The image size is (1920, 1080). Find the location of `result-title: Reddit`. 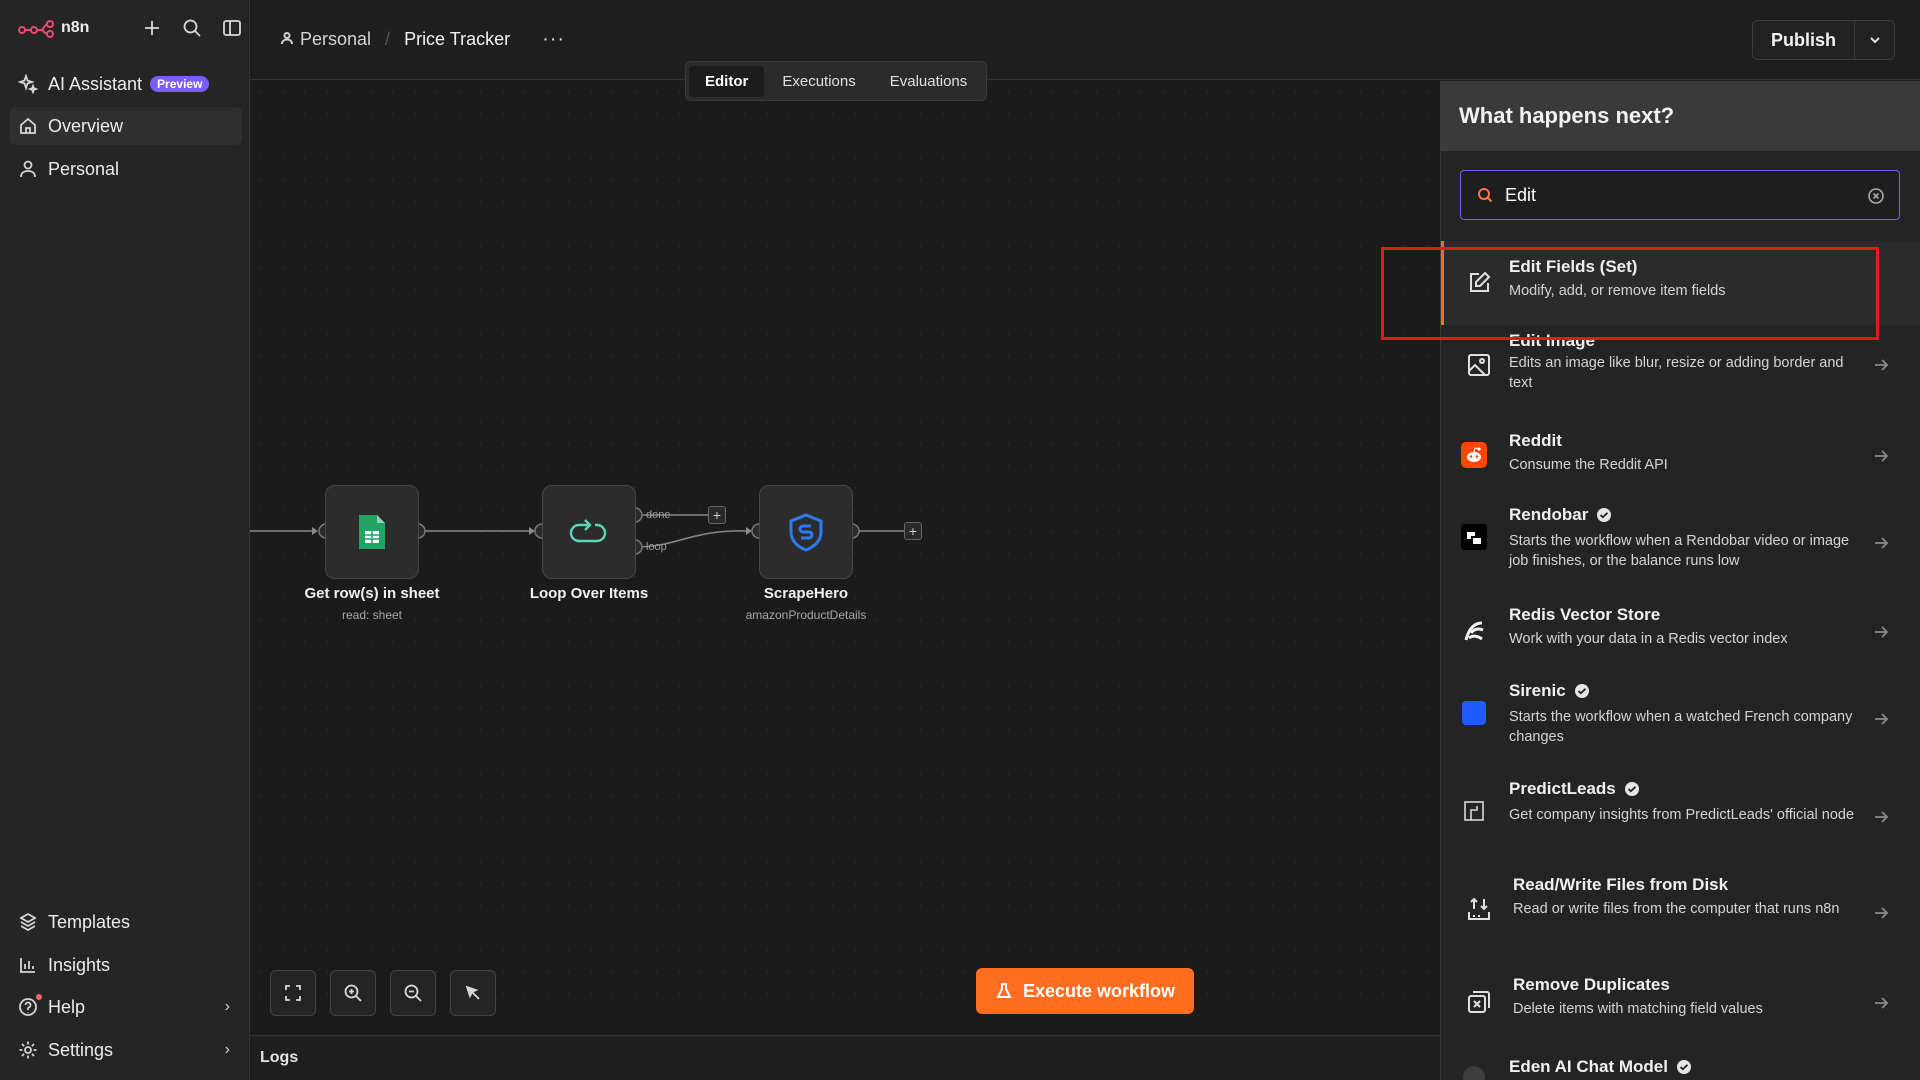

result-title: Reddit is located at coordinates (1535, 441).